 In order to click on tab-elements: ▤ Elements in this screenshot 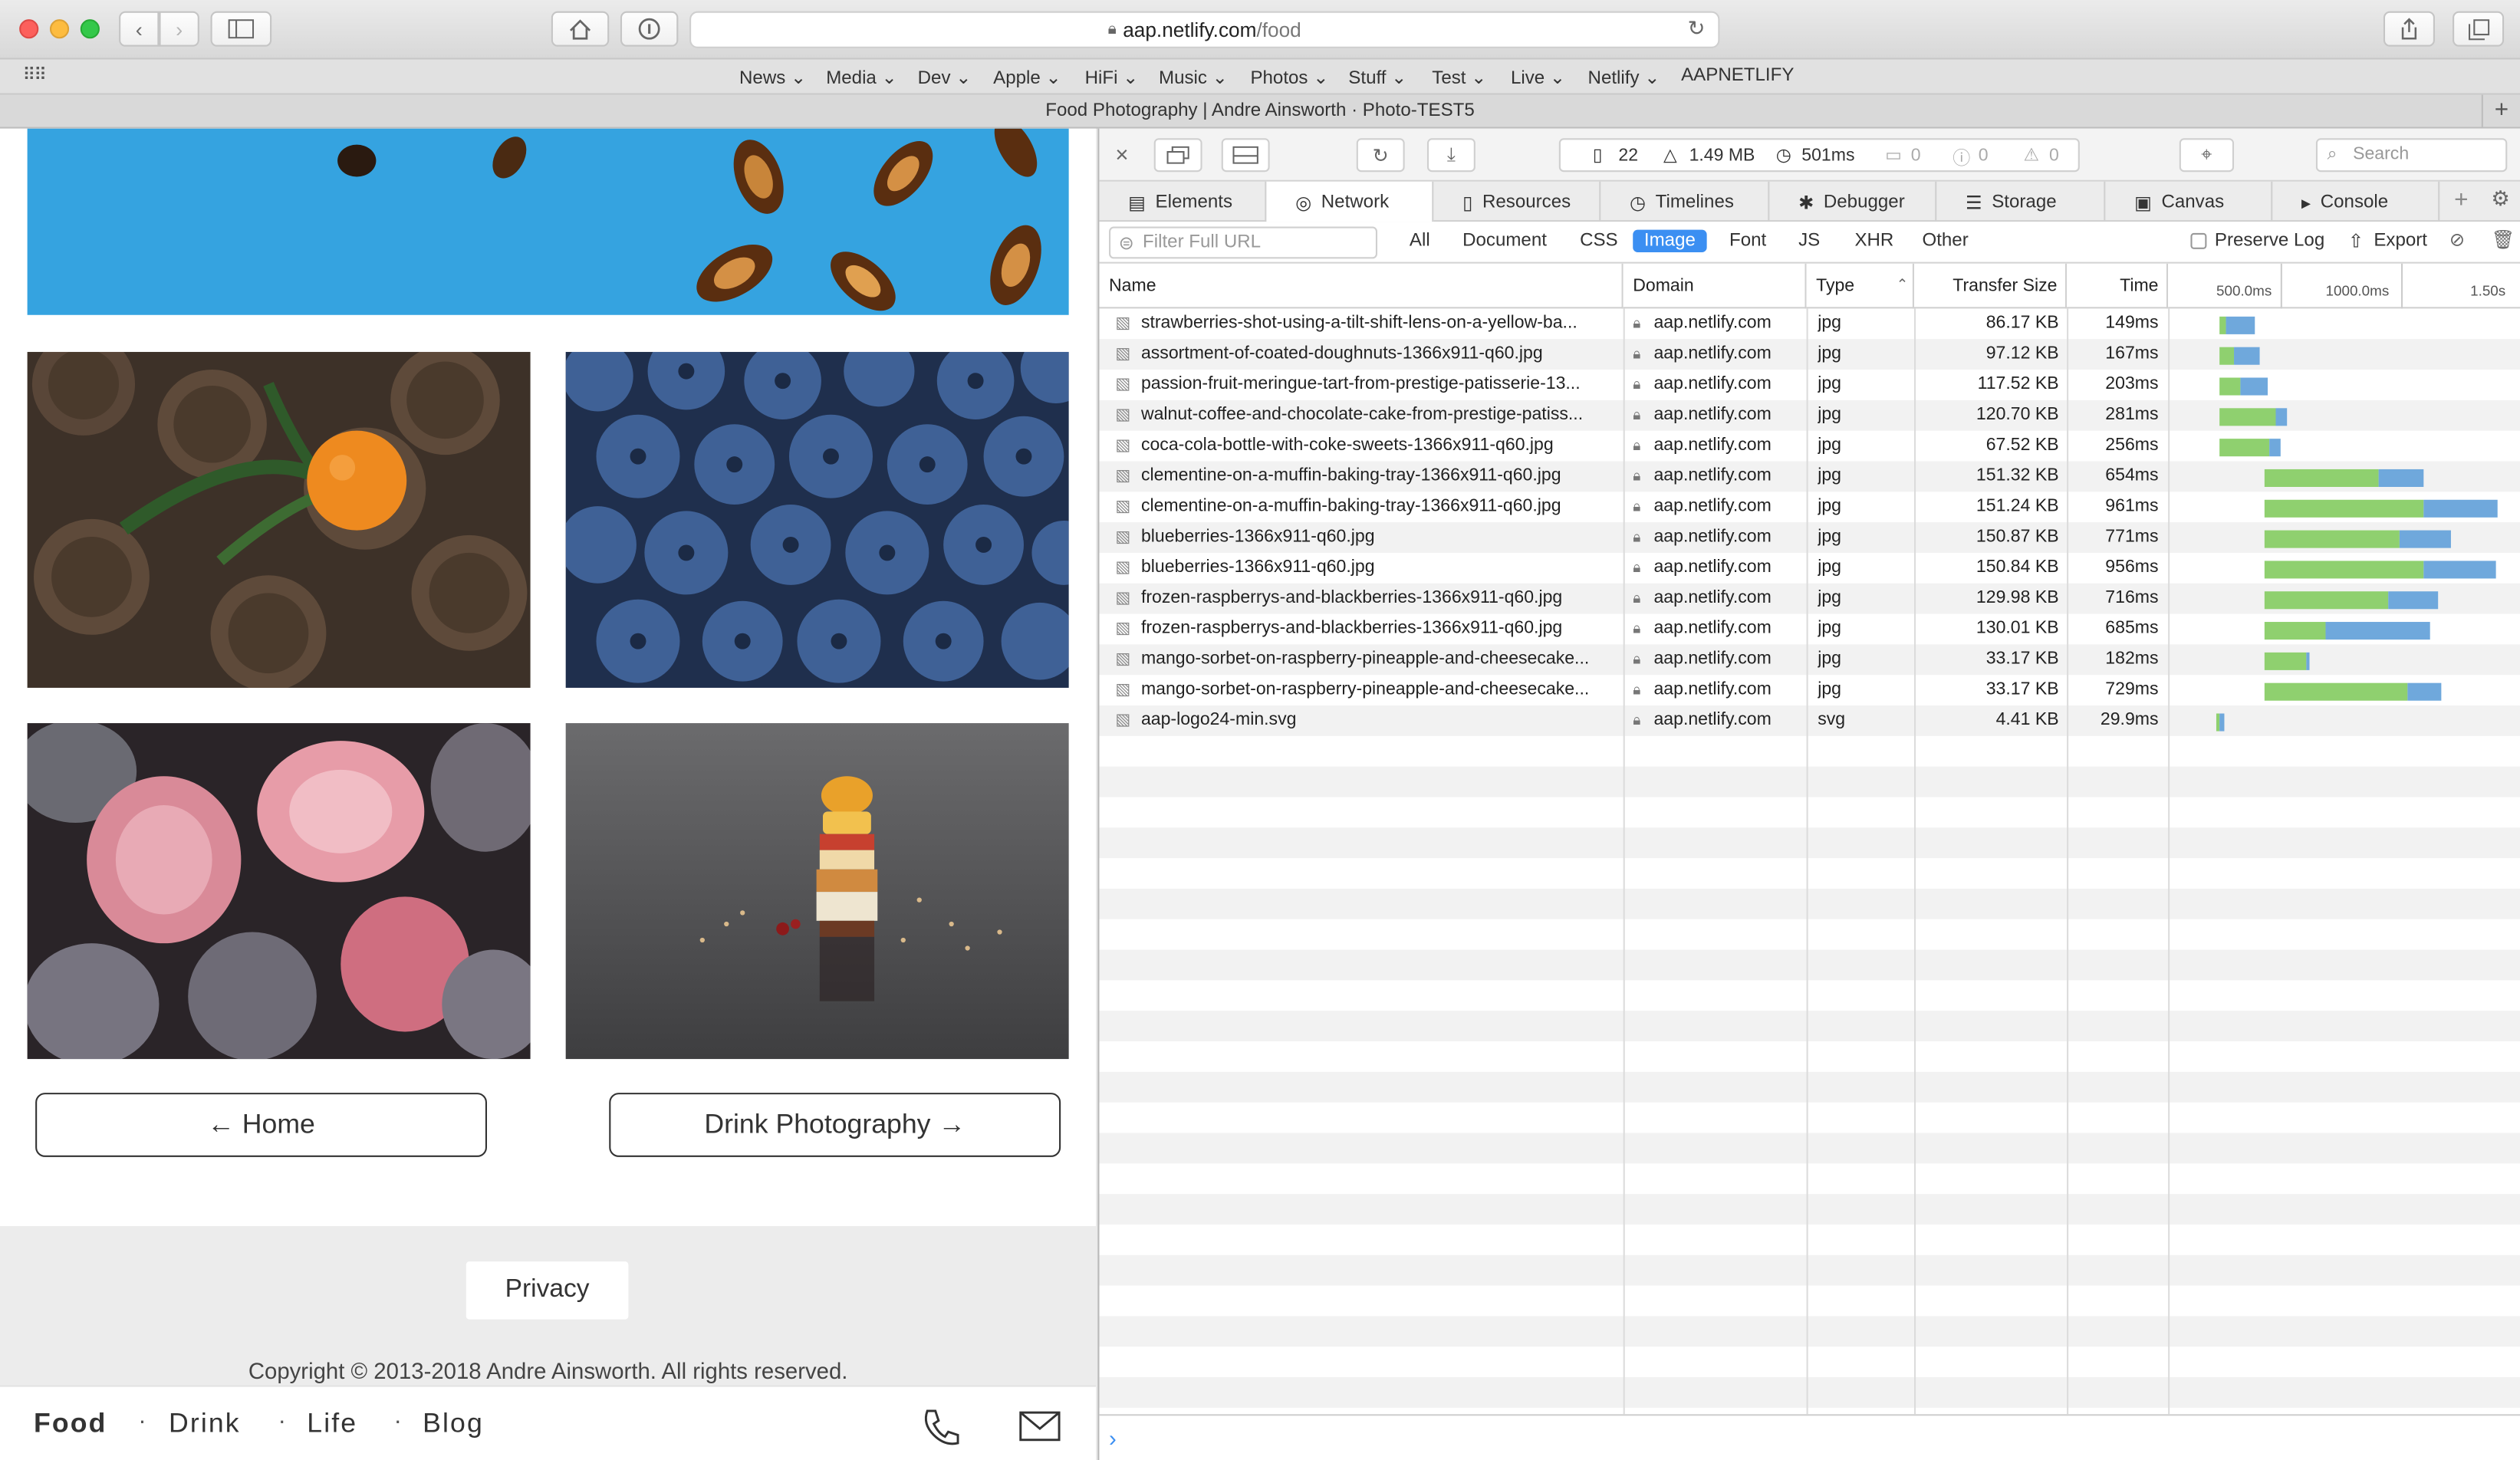, I will do `click(1183, 201)`.